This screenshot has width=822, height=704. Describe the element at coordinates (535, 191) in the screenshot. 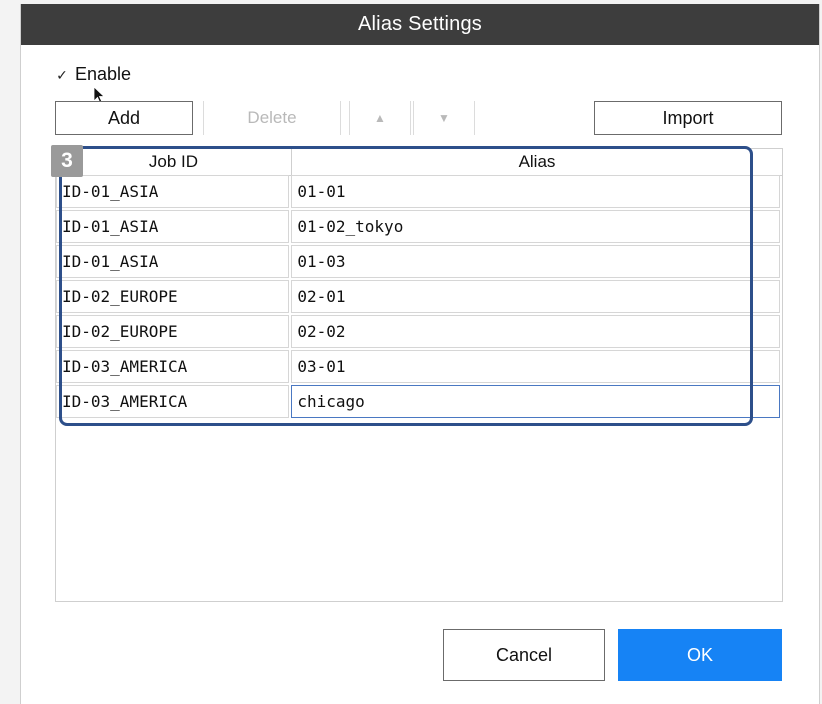

I see `alias-cell: 01-01` at that location.